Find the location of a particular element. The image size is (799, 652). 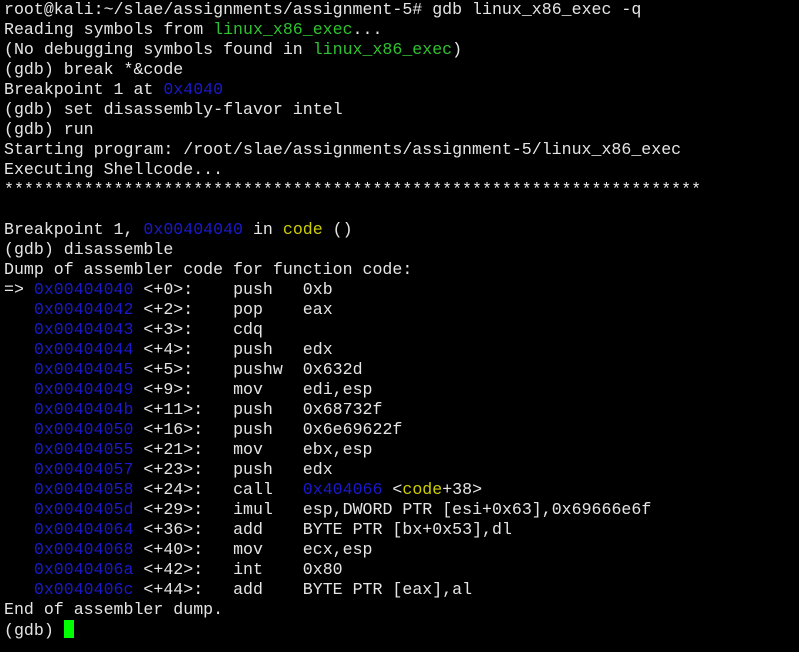

gdb-disassemble-line: (gdb) disassemble is located at coordinates (89, 249).